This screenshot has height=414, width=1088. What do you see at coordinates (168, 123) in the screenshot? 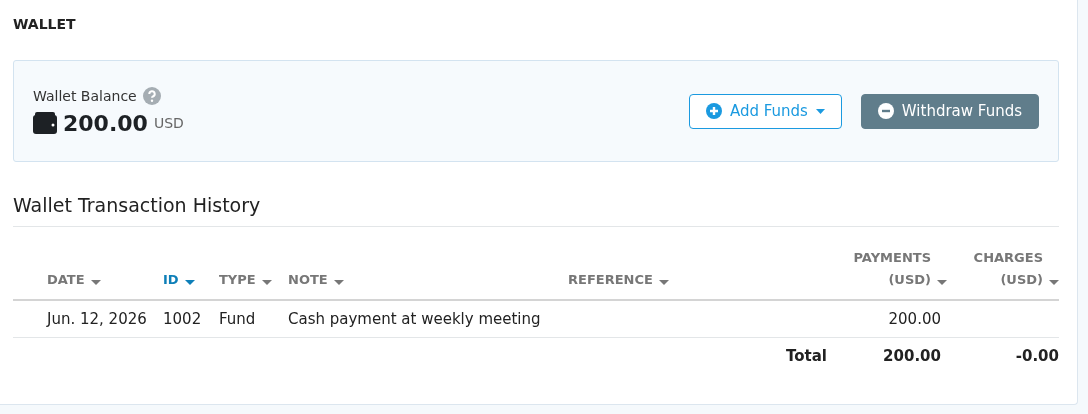
I see `balance-currency: USD` at bounding box center [168, 123].